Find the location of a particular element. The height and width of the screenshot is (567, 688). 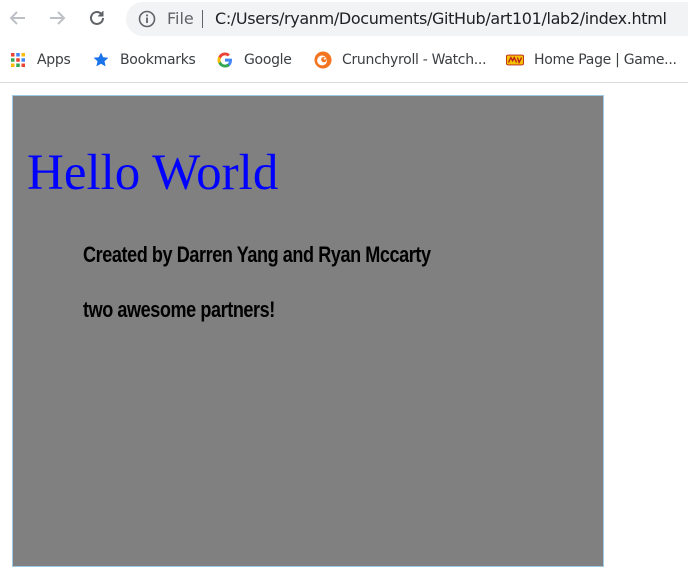

bookmark-label: Apps is located at coordinates (54, 60).